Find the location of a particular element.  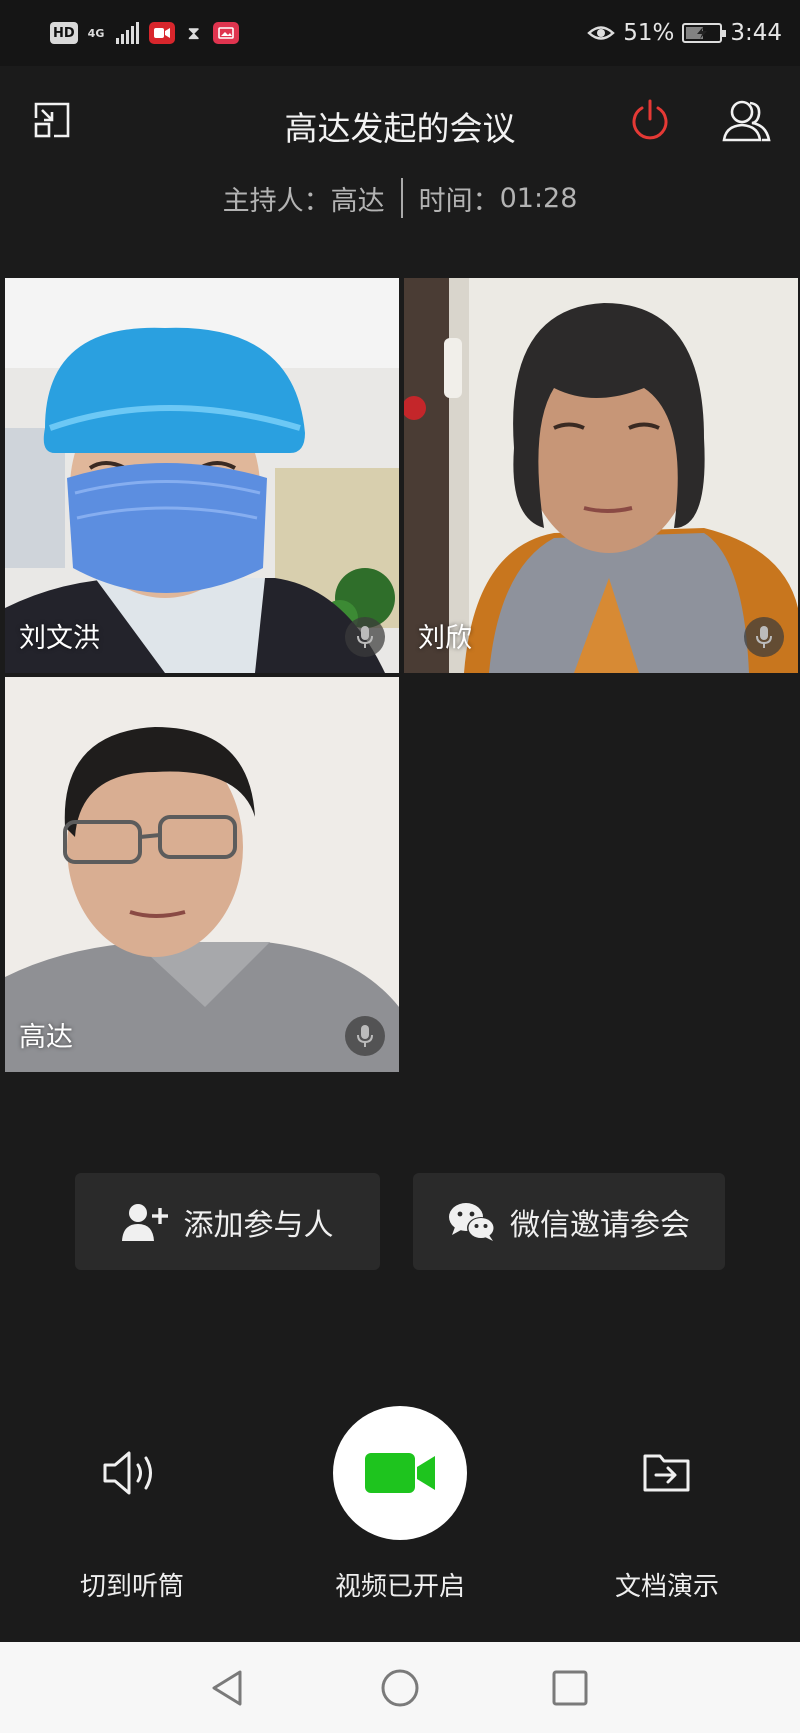

status-bar: HD 4G ⧗ 51% 3:44 is located at coordinates (400, 33).